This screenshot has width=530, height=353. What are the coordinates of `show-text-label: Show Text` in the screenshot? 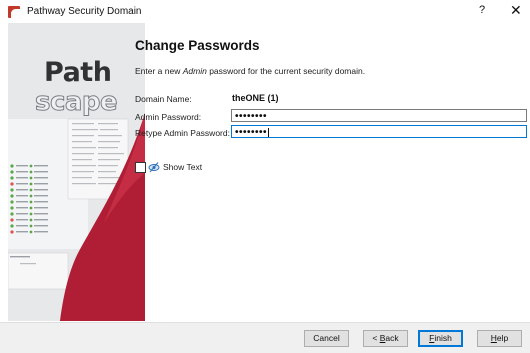 It's located at (183, 167).